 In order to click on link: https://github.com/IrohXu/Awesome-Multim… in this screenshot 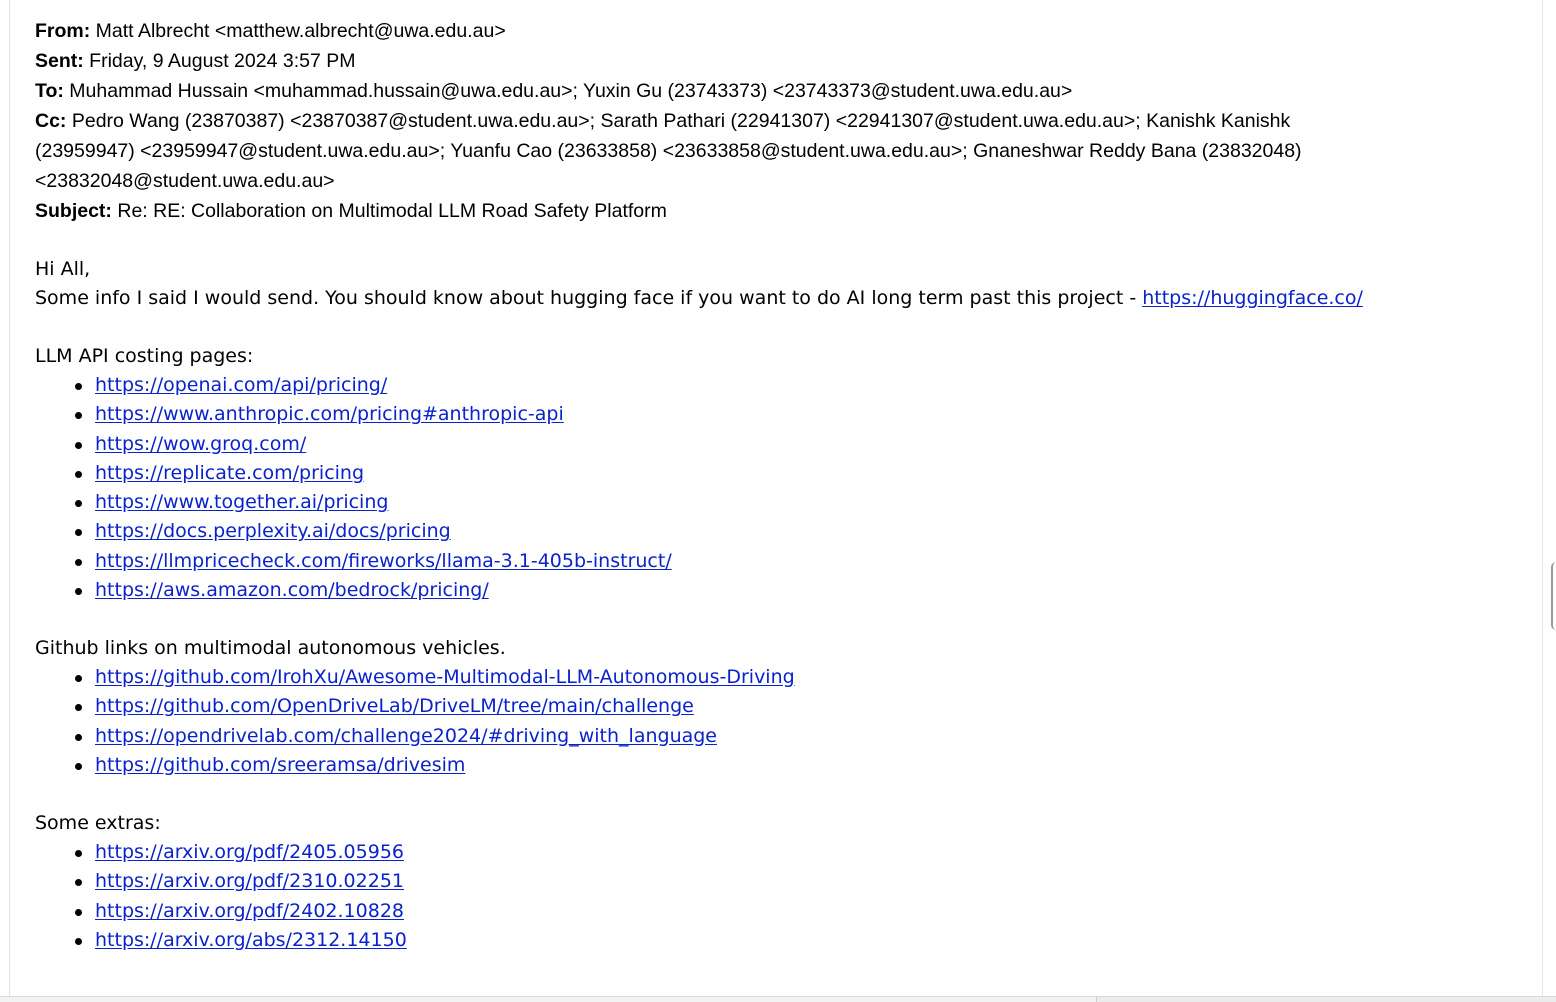, I will do `click(445, 677)`.